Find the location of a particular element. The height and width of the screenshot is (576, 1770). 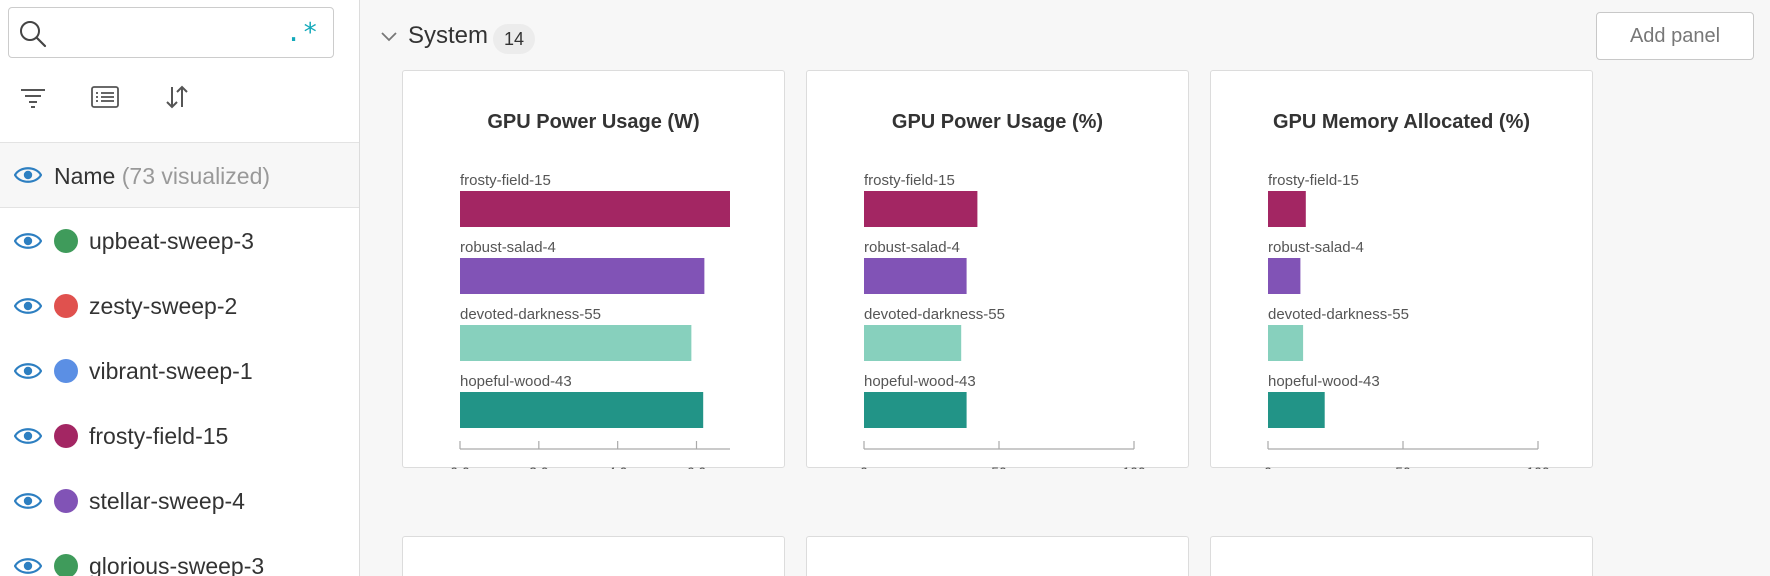

section-count-badge: 14 is located at coordinates (514, 39).